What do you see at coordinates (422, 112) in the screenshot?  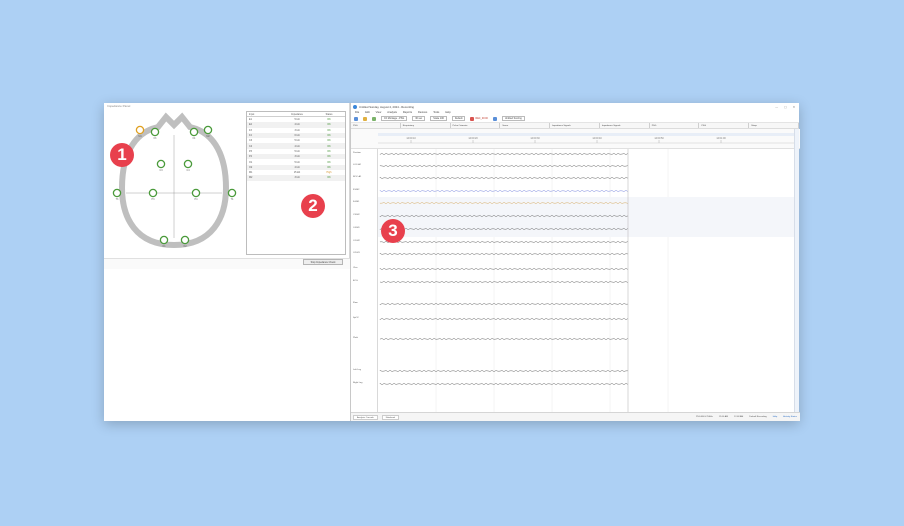 I see `menu-devices: Devices` at bounding box center [422, 112].